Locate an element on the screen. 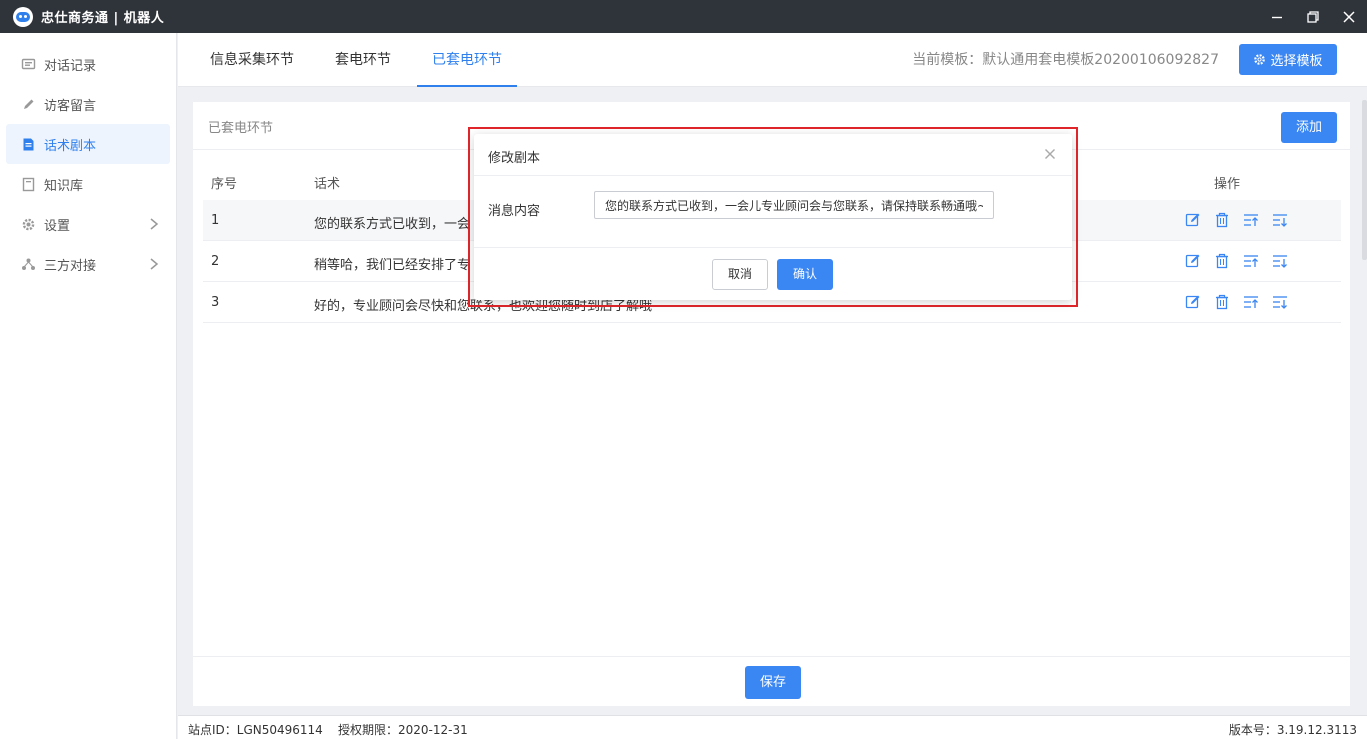 This screenshot has height=739, width=1367. tab-contact-capture: 套电环节 is located at coordinates (363, 60).